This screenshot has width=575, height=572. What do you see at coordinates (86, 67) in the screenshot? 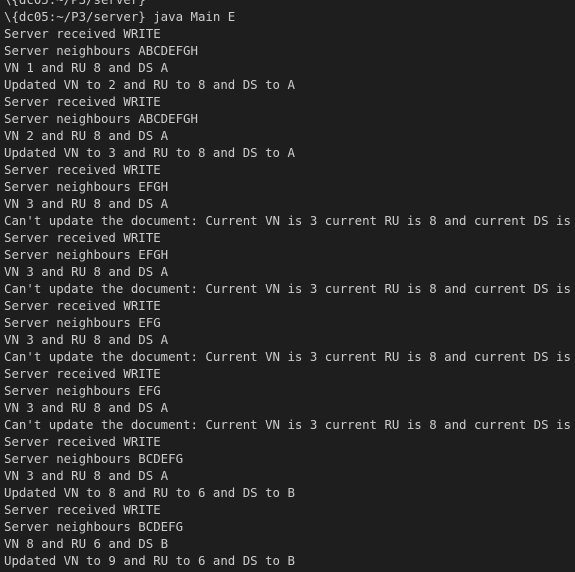
I see `output-line: VN 1 and RU 8 and DS A` at bounding box center [86, 67].